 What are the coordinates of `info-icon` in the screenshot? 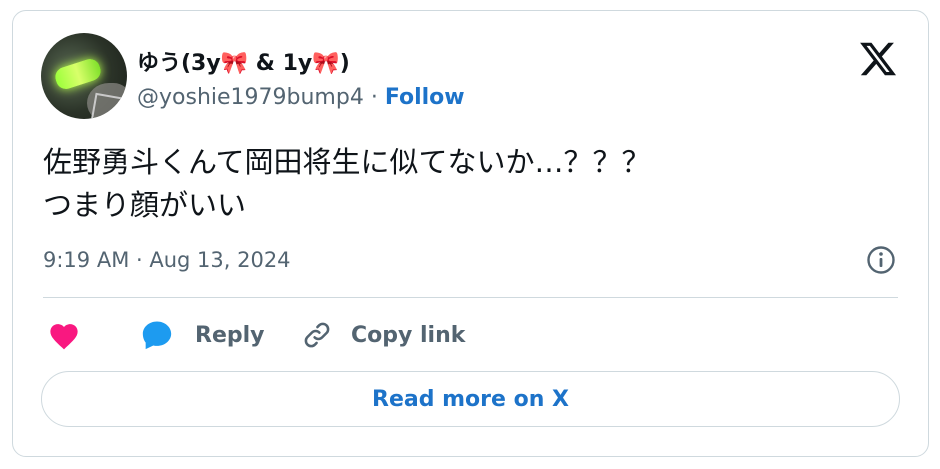 It's located at (881, 260).